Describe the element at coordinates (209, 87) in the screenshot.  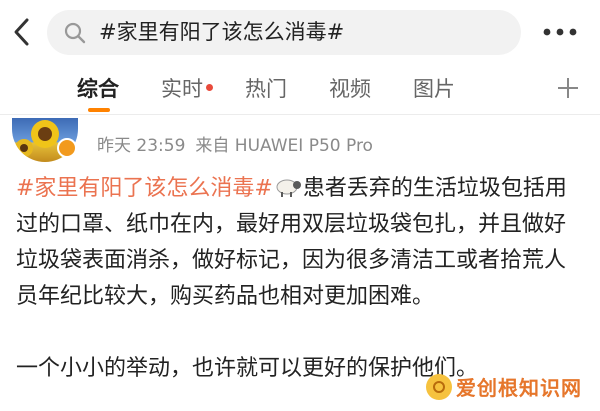
I see `unread-dot` at that location.